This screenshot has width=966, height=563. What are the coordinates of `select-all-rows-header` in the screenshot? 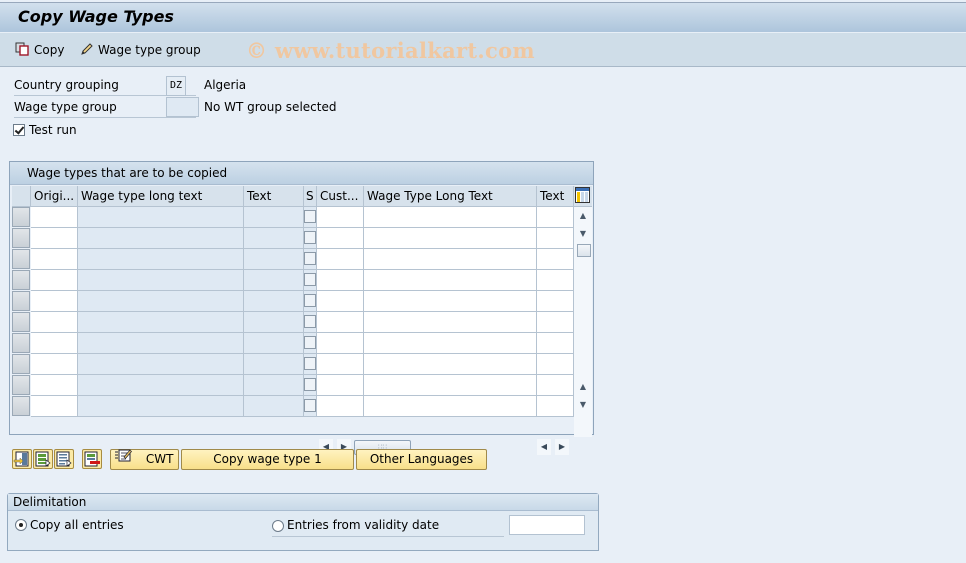 It's located at (21, 196).